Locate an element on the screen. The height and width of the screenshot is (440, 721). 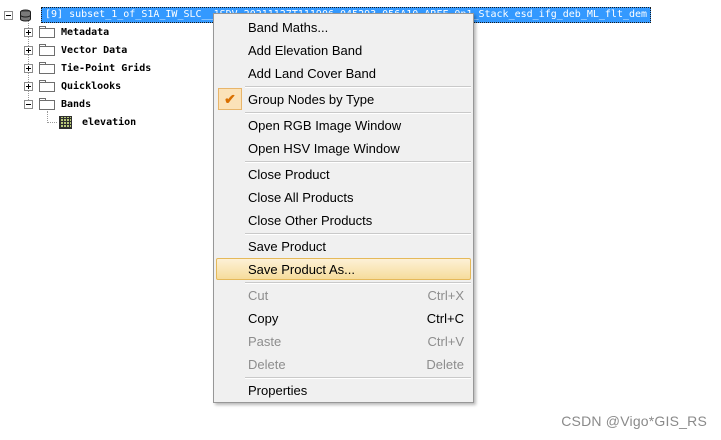
menu-item-open-hsv-image-window: Open HSV Image Window is located at coordinates (343, 148).